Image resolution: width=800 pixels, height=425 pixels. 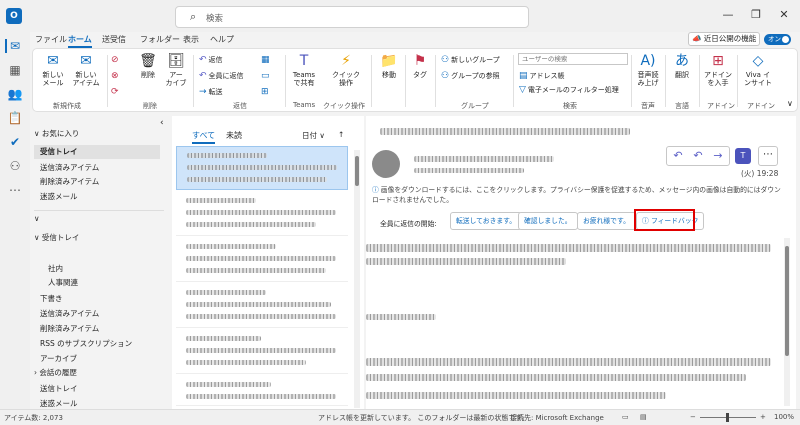 I want to click on tags-button: ⚑ タグ, so click(x=420, y=66).